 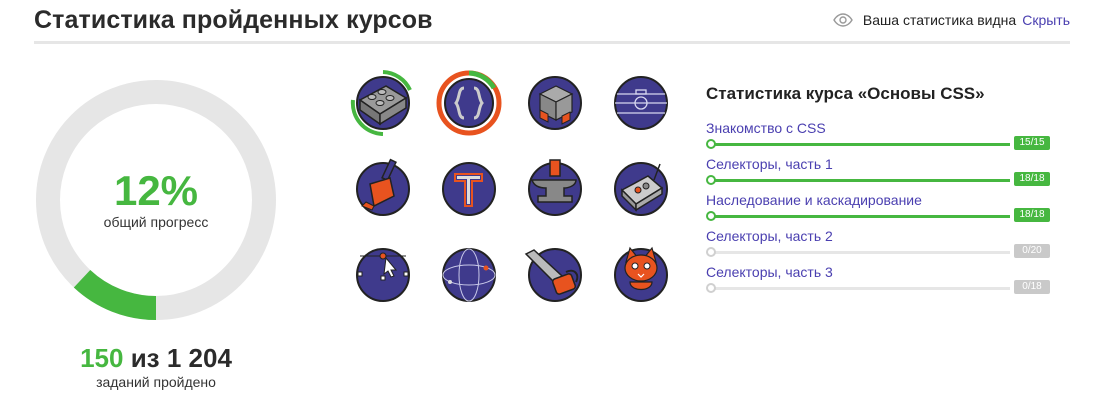 What do you see at coordinates (1032, 143) in the screenshot?
I see `lesson-score-badge: 15/15` at bounding box center [1032, 143].